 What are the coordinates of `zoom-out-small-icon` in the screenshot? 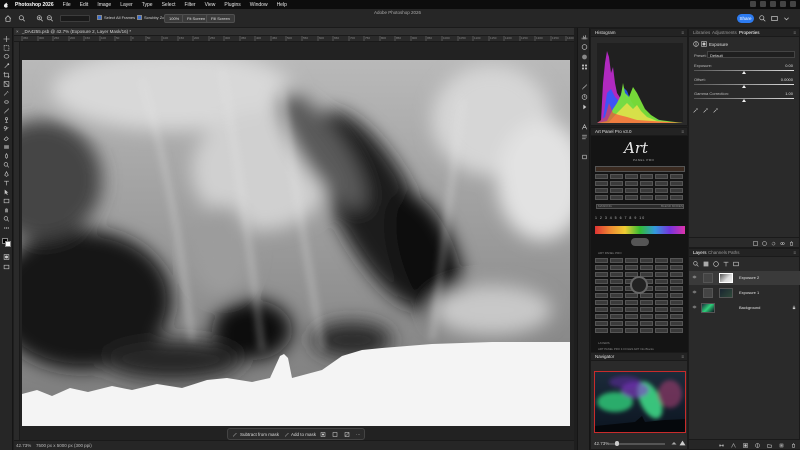 It's located at (674, 443).